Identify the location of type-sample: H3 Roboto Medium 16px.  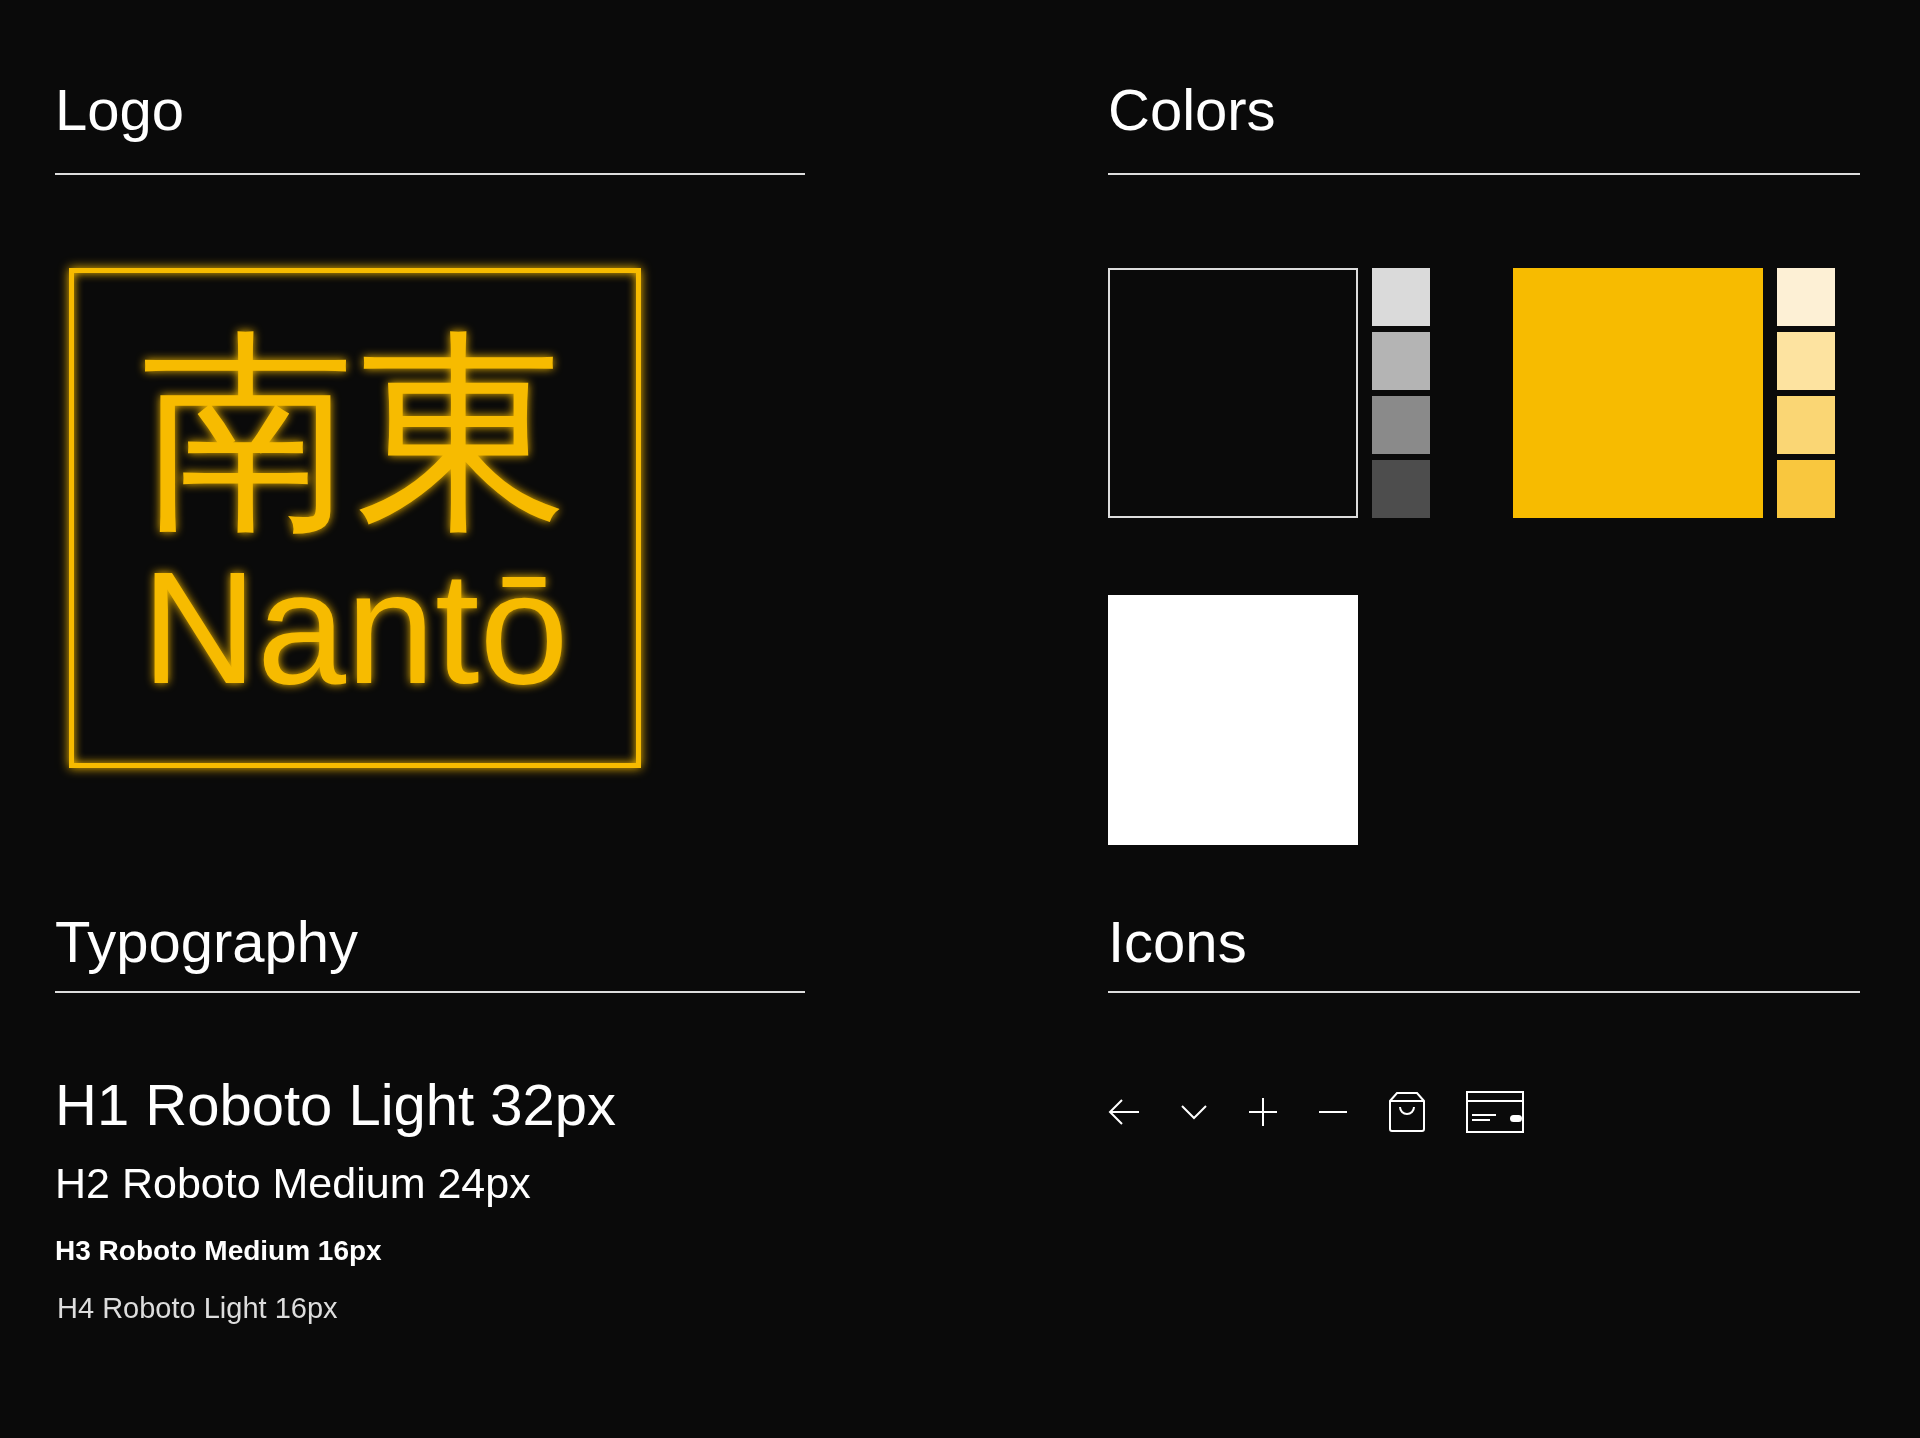
(218, 1251).